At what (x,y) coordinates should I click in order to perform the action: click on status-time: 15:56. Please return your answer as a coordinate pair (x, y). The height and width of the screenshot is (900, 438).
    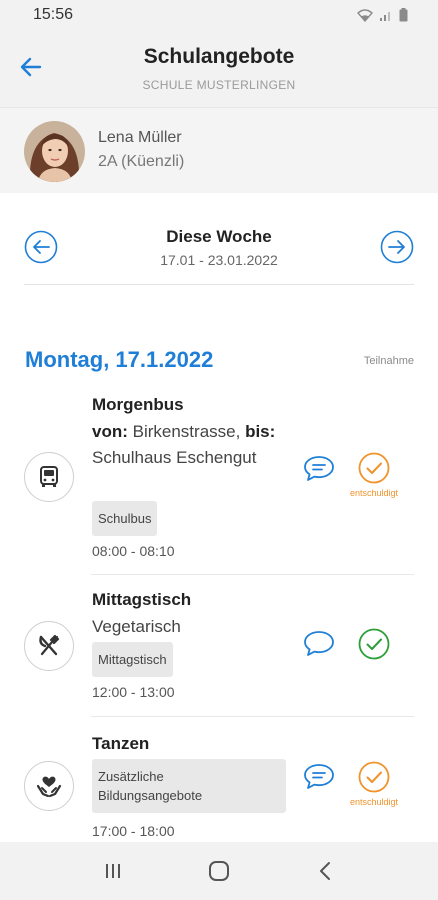
    Looking at the image, I should click on (53, 14).